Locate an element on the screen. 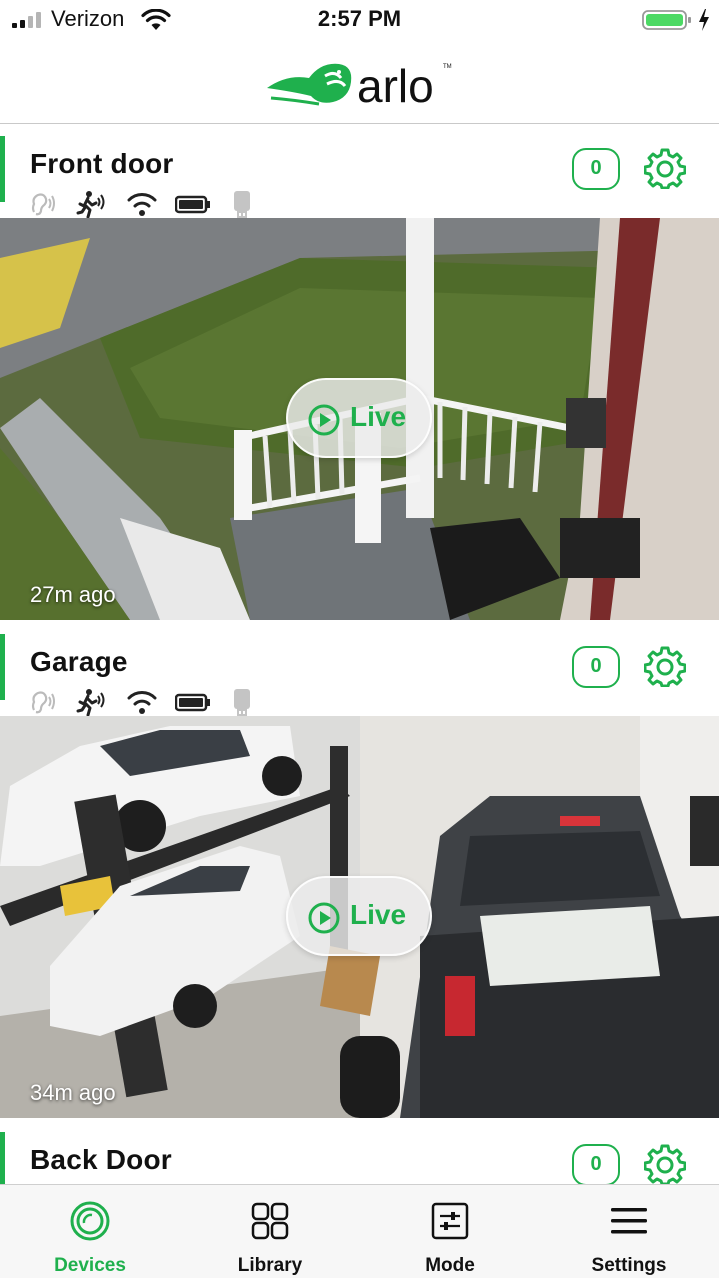  device-card-back-door: Back Door 0 is located at coordinates (359, 1158).